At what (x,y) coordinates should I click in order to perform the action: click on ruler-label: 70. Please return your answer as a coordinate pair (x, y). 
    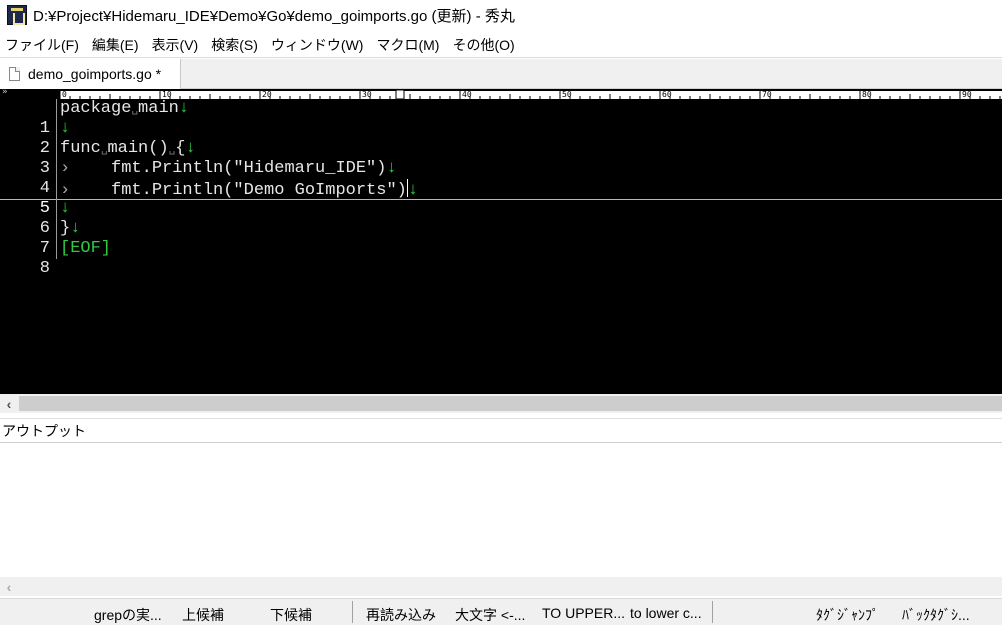
    Looking at the image, I should click on (767, 94).